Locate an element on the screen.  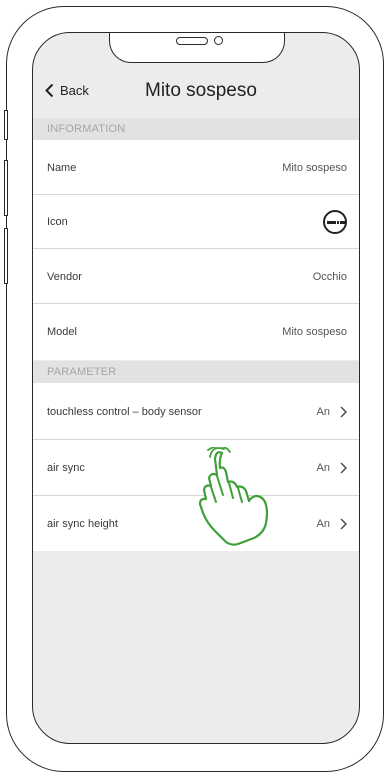
back-button: Back is located at coordinates (67, 90).